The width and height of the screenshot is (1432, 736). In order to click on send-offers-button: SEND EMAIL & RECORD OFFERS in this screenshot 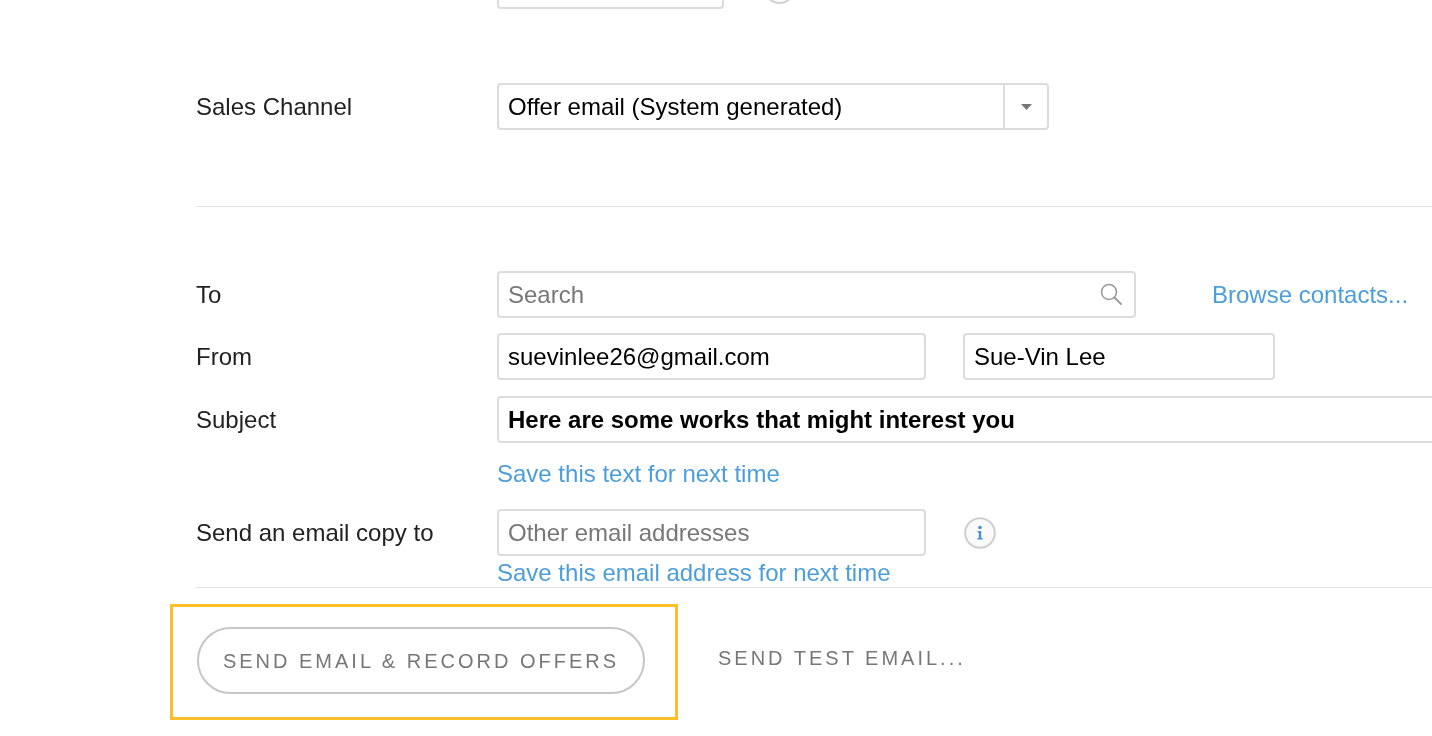, I will do `click(421, 660)`.